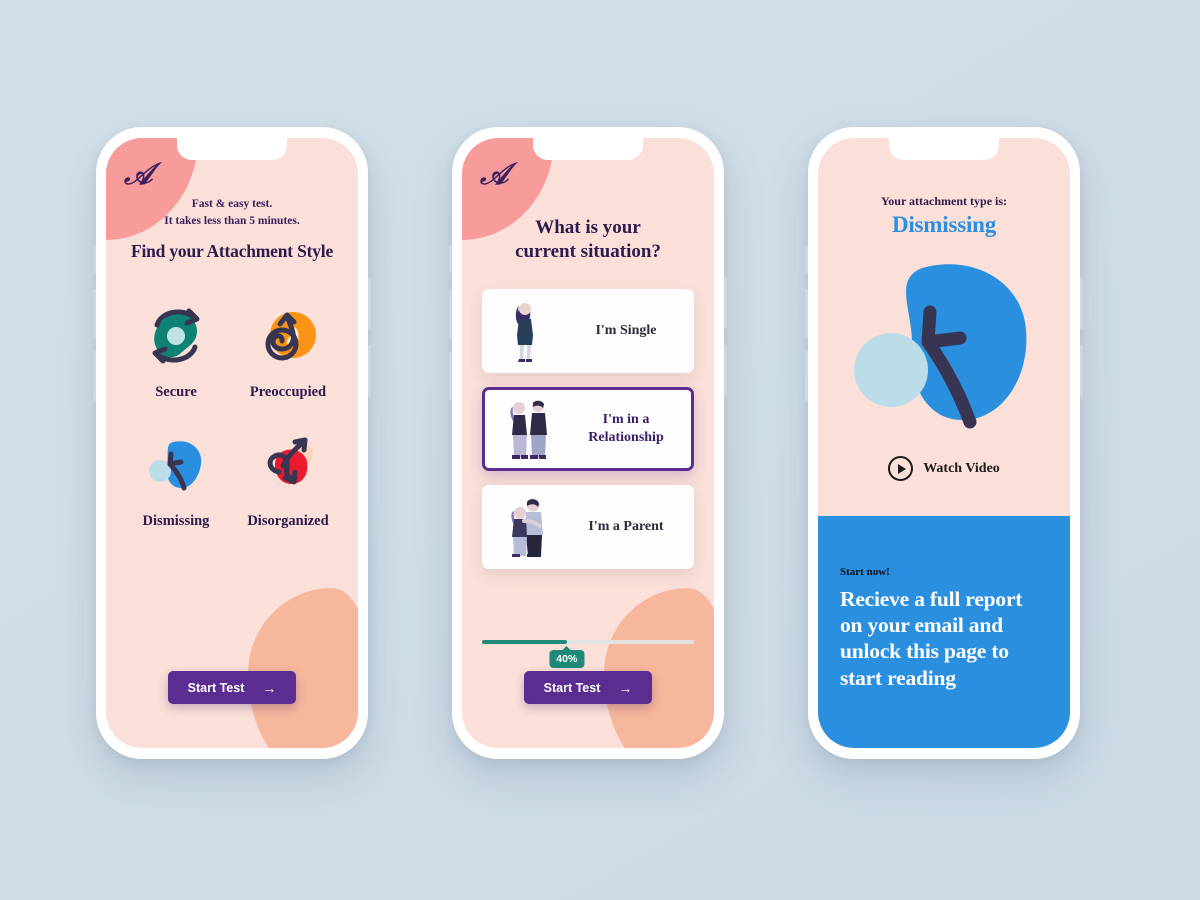  I want to click on phone1-side-button, so click(369, 371).